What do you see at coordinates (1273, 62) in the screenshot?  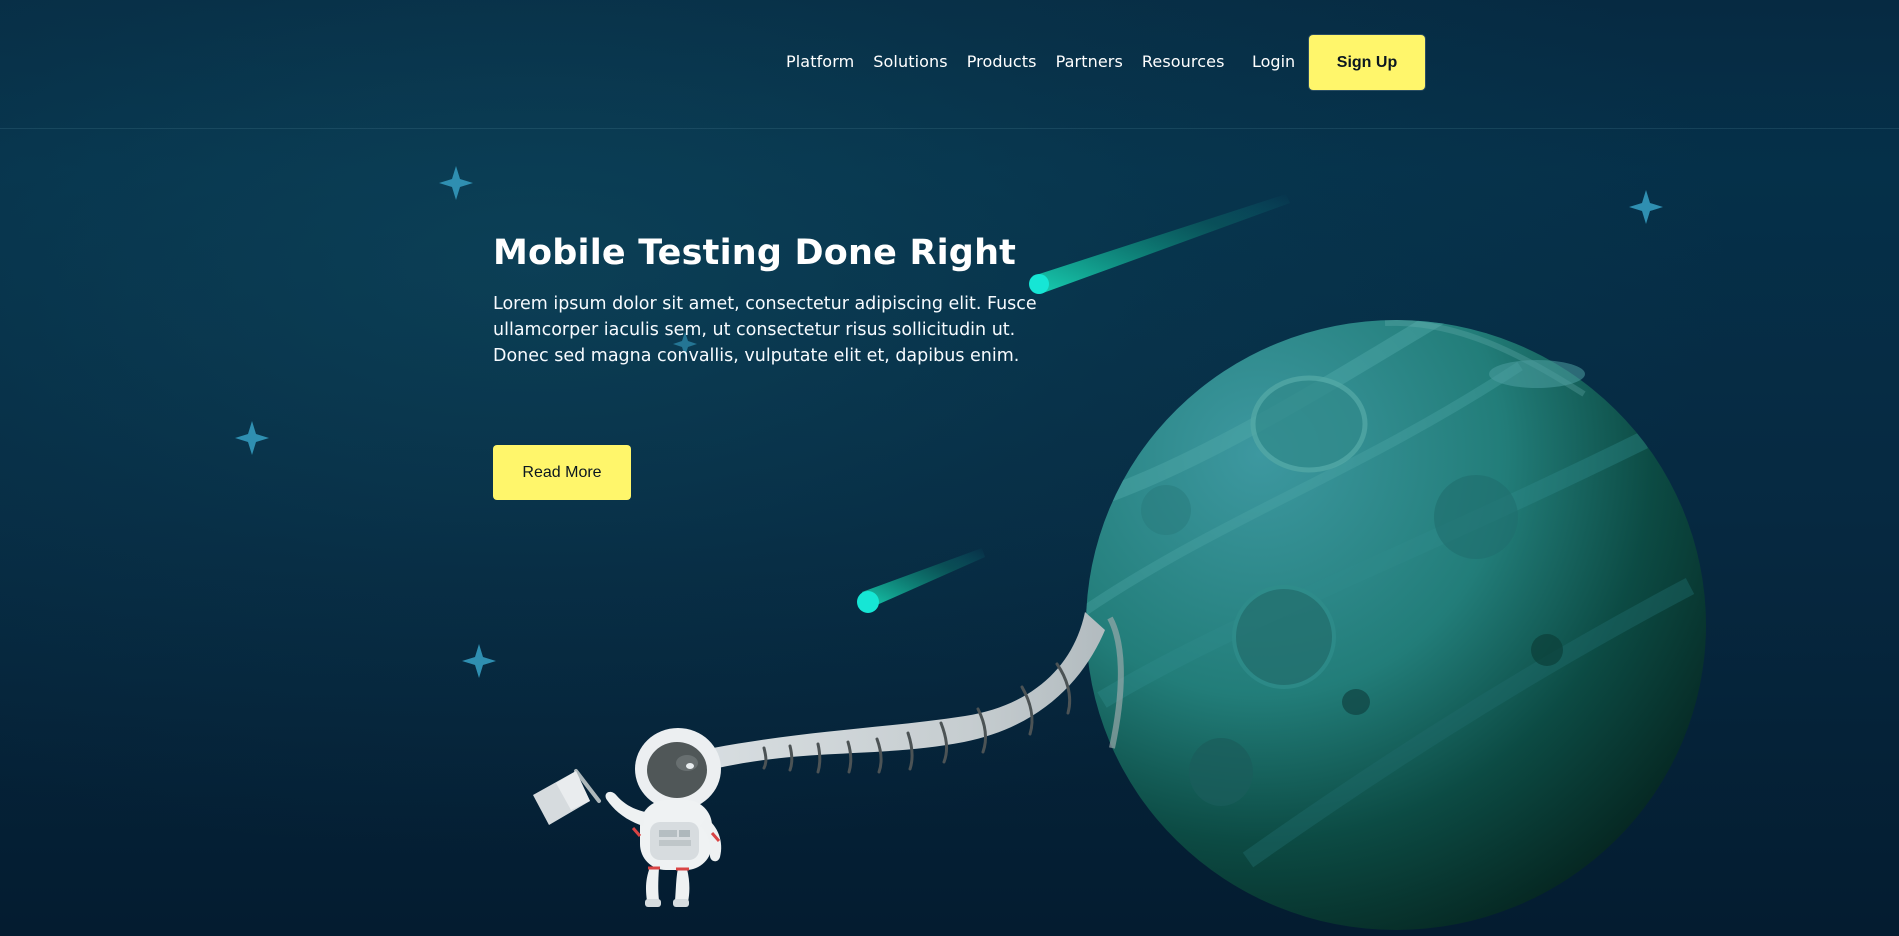 I see `login-link: Login` at bounding box center [1273, 62].